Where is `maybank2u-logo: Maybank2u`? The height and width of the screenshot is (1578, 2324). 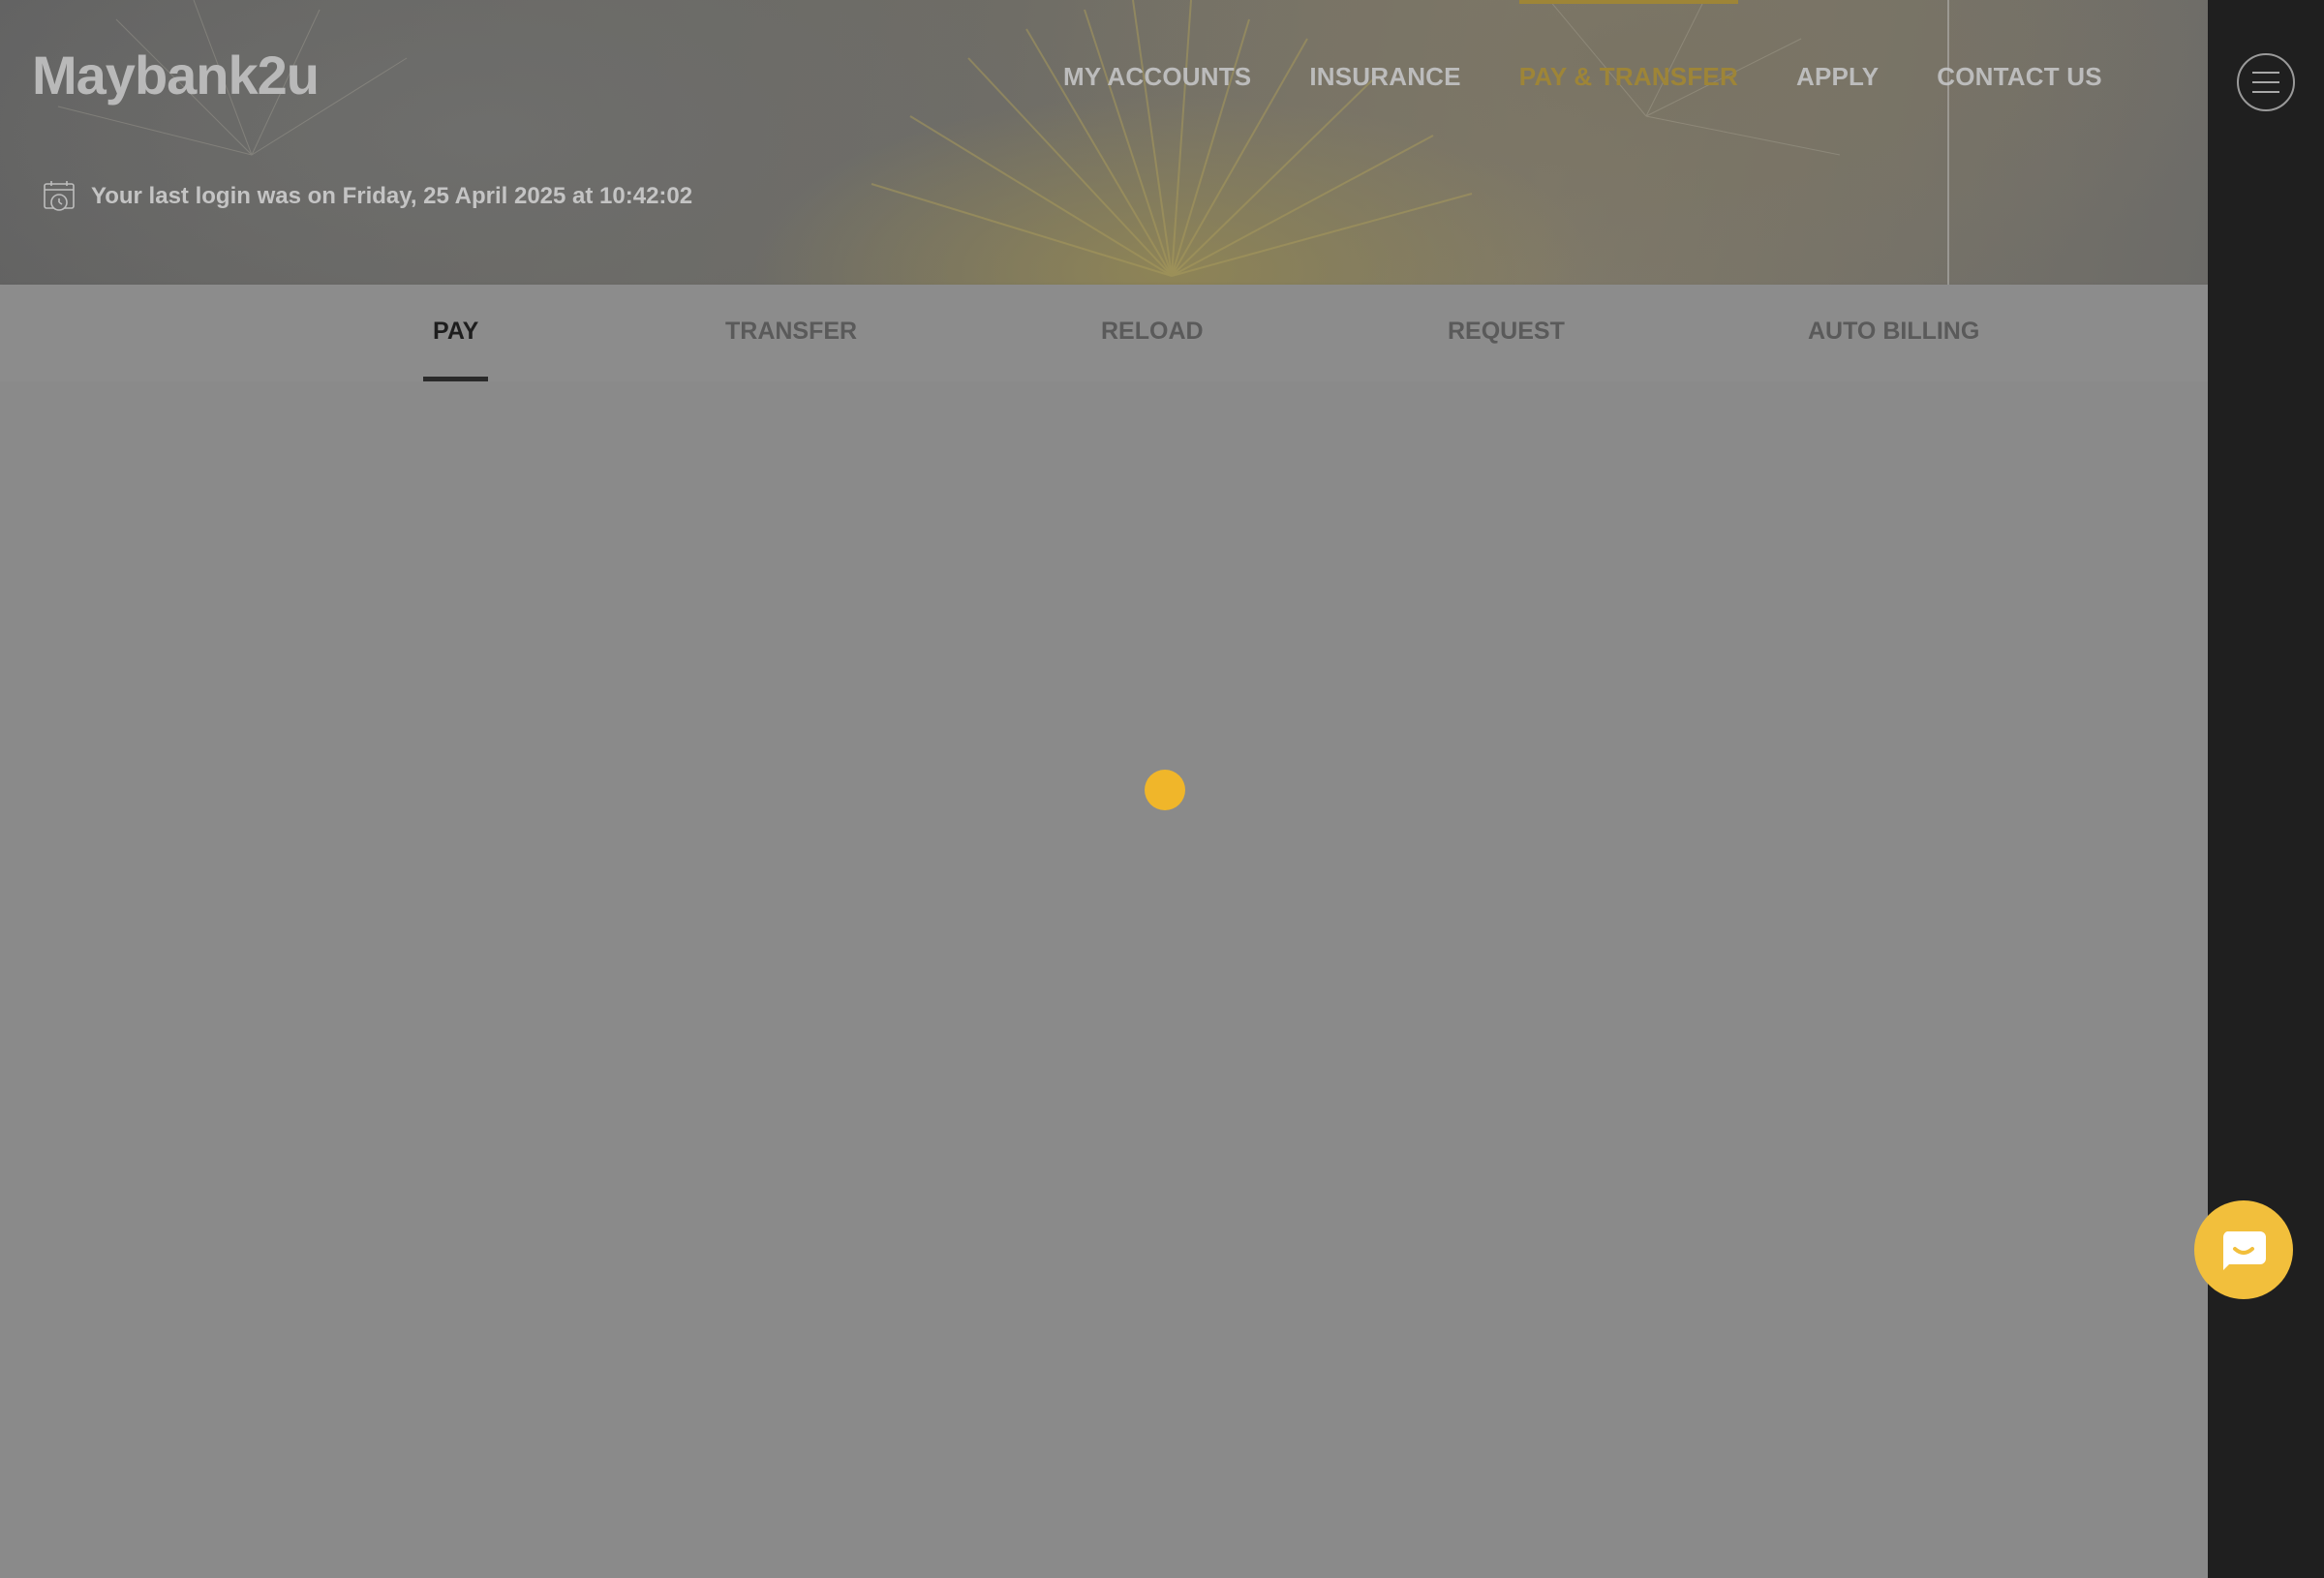
maybank2u-logo: Maybank2u is located at coordinates (176, 75).